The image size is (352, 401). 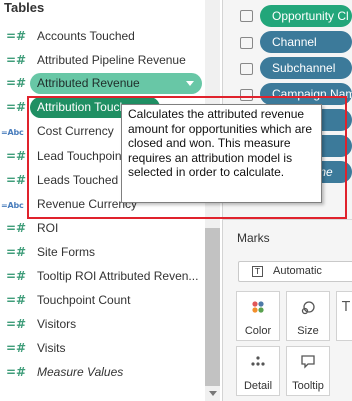 What do you see at coordinates (258, 363) in the screenshot?
I see `detail-icon` at bounding box center [258, 363].